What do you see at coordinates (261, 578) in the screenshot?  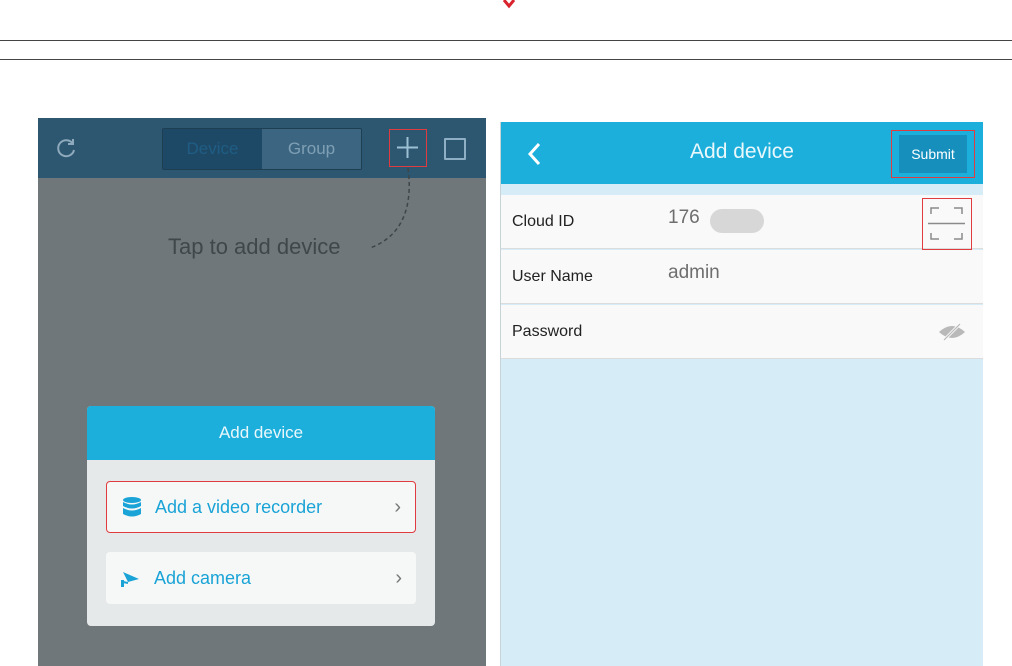 I see `add-camera-option: Add camera ›` at bounding box center [261, 578].